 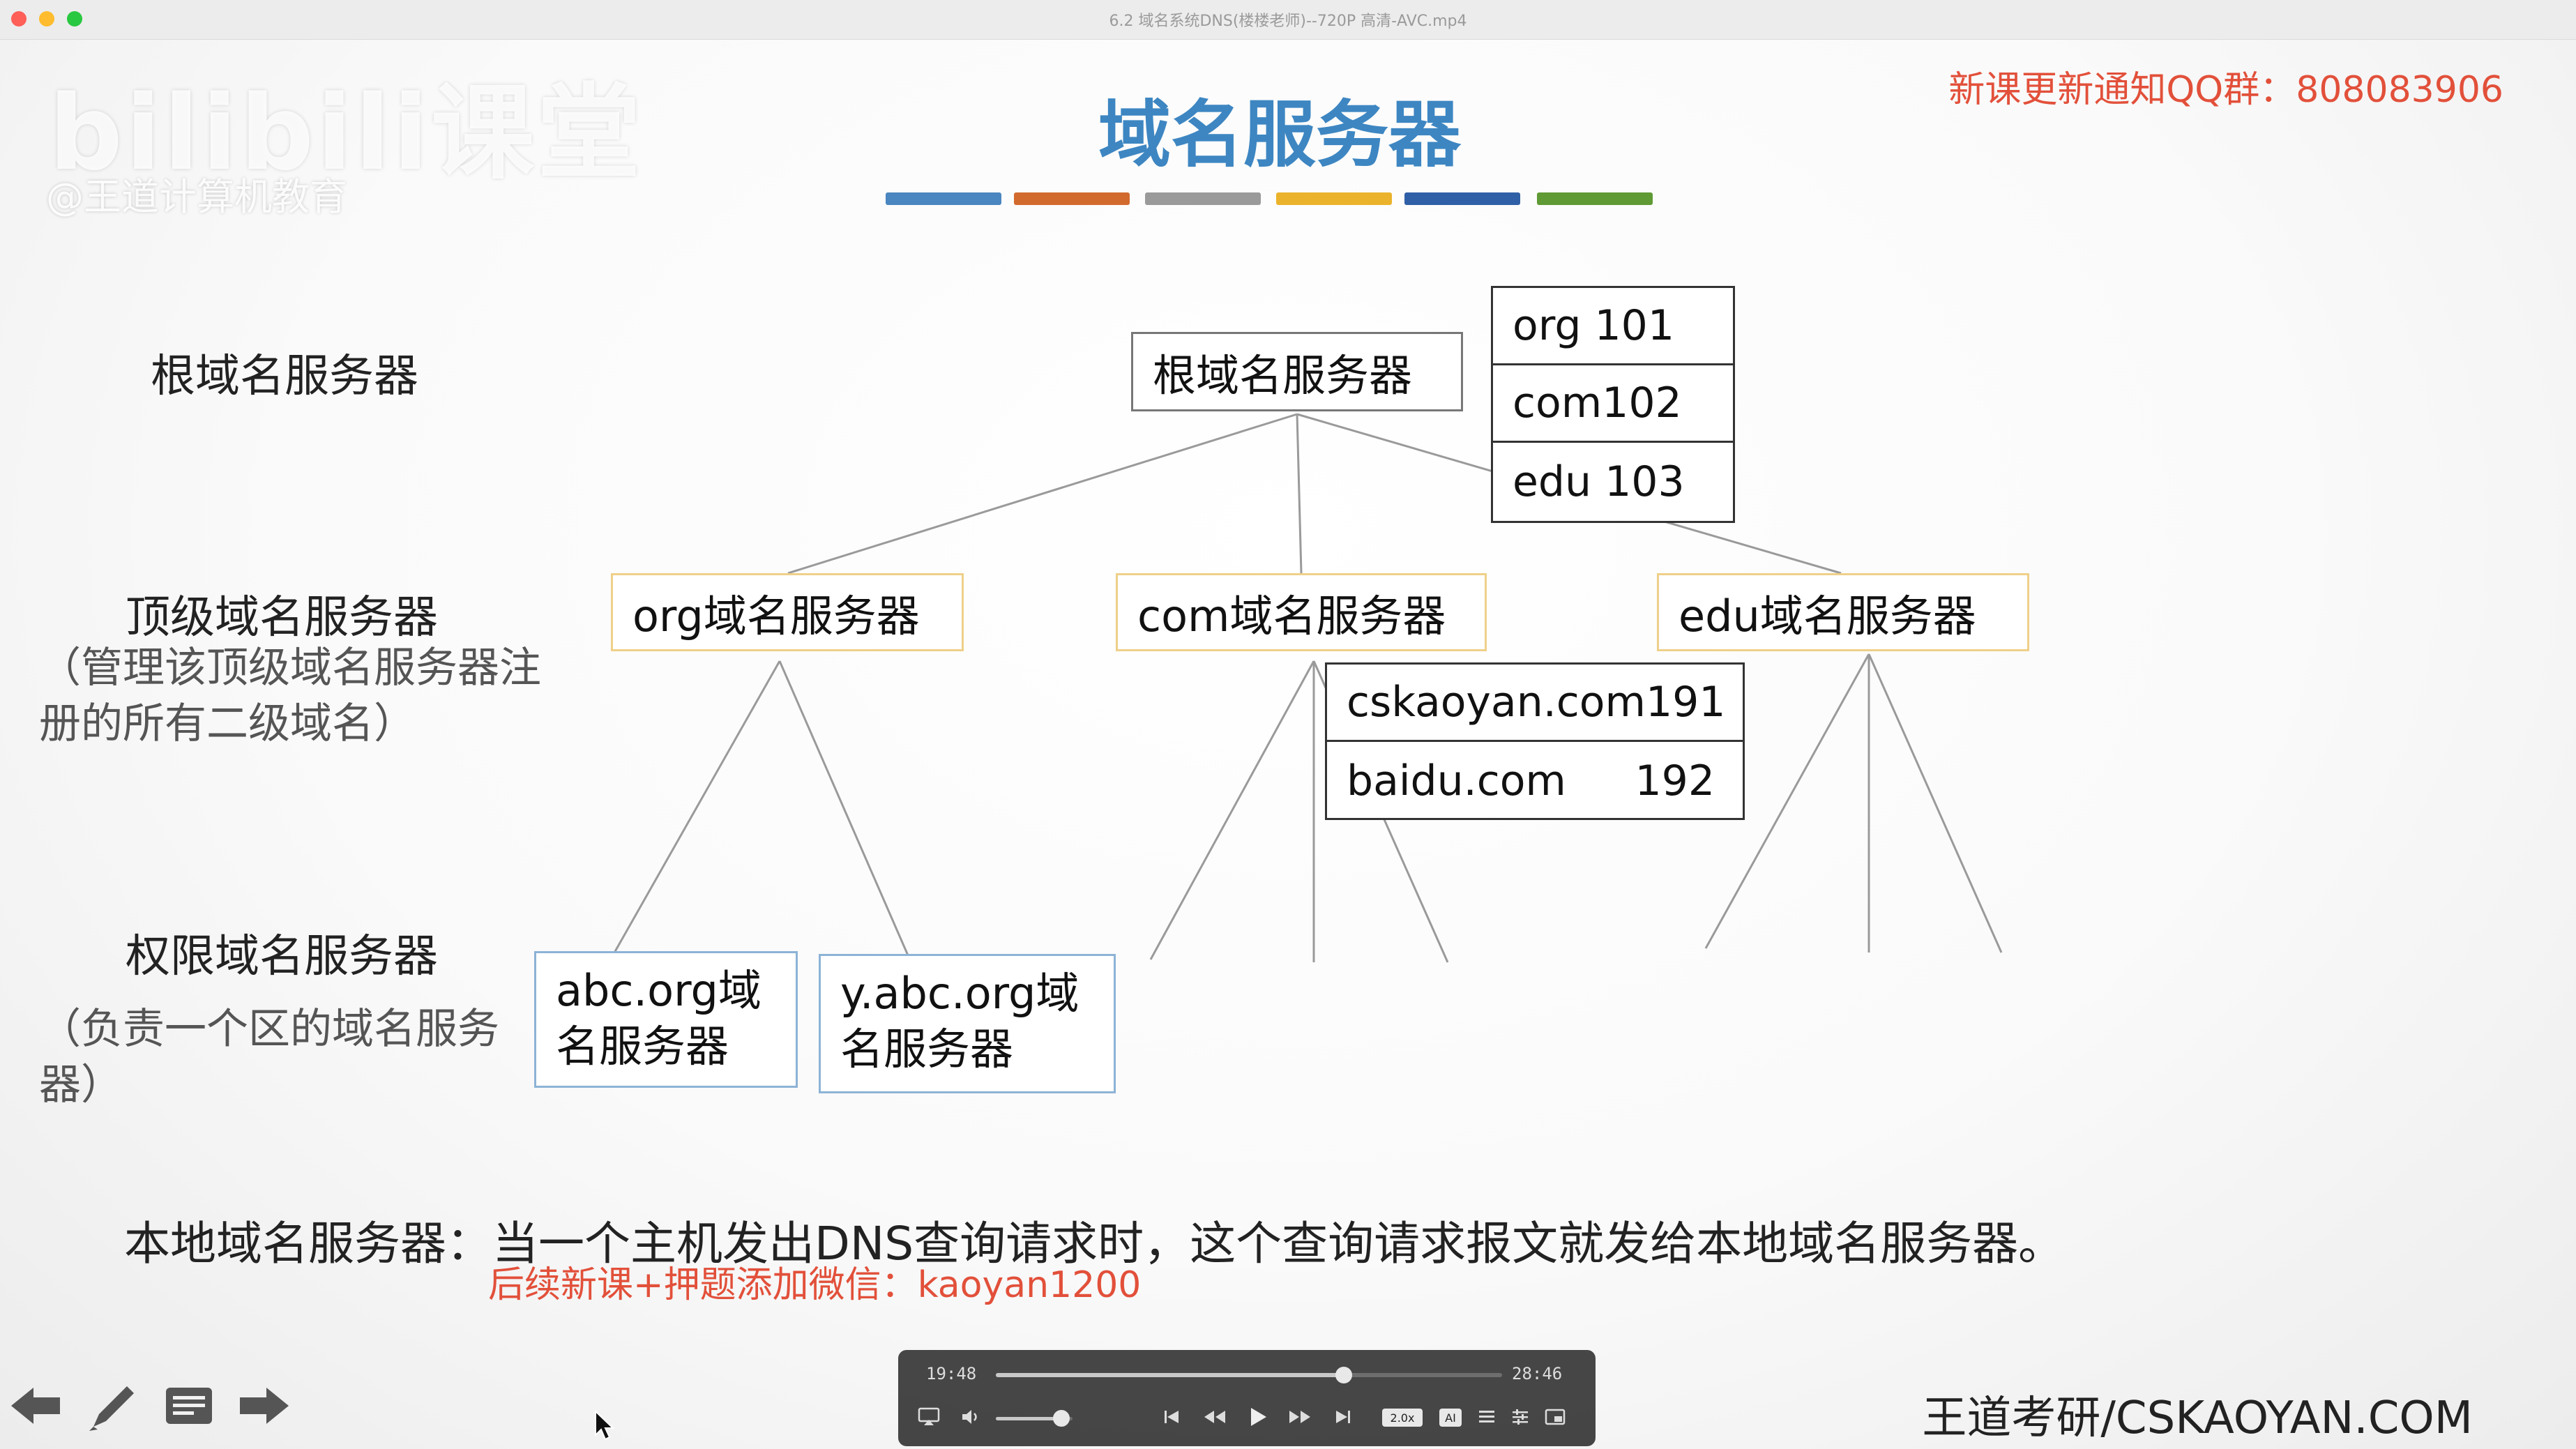 What do you see at coordinates (1537, 1374) in the screenshot?
I see `total-time: 28:46` at bounding box center [1537, 1374].